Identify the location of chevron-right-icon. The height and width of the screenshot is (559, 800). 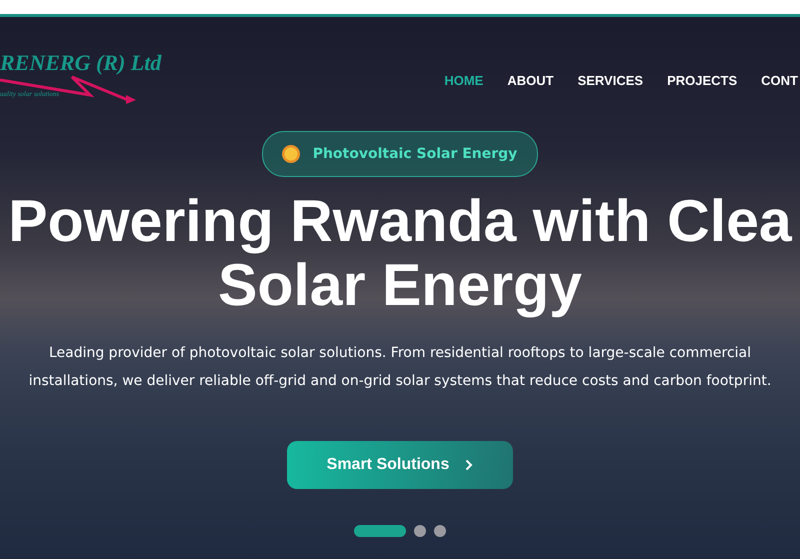
(469, 465).